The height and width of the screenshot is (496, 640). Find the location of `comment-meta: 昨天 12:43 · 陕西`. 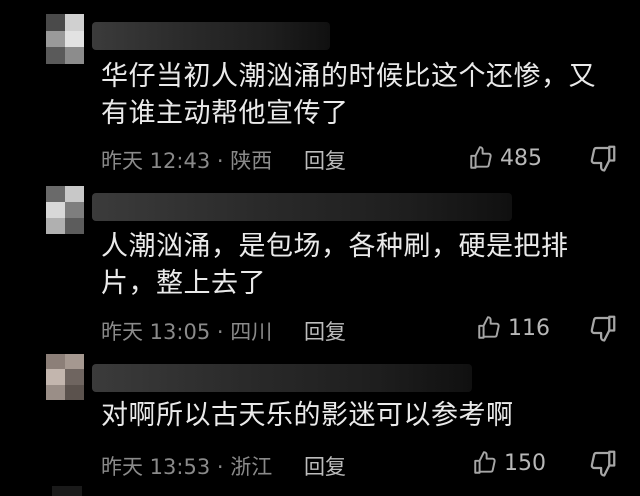

comment-meta: 昨天 12:43 · 陕西 is located at coordinates (187, 161).